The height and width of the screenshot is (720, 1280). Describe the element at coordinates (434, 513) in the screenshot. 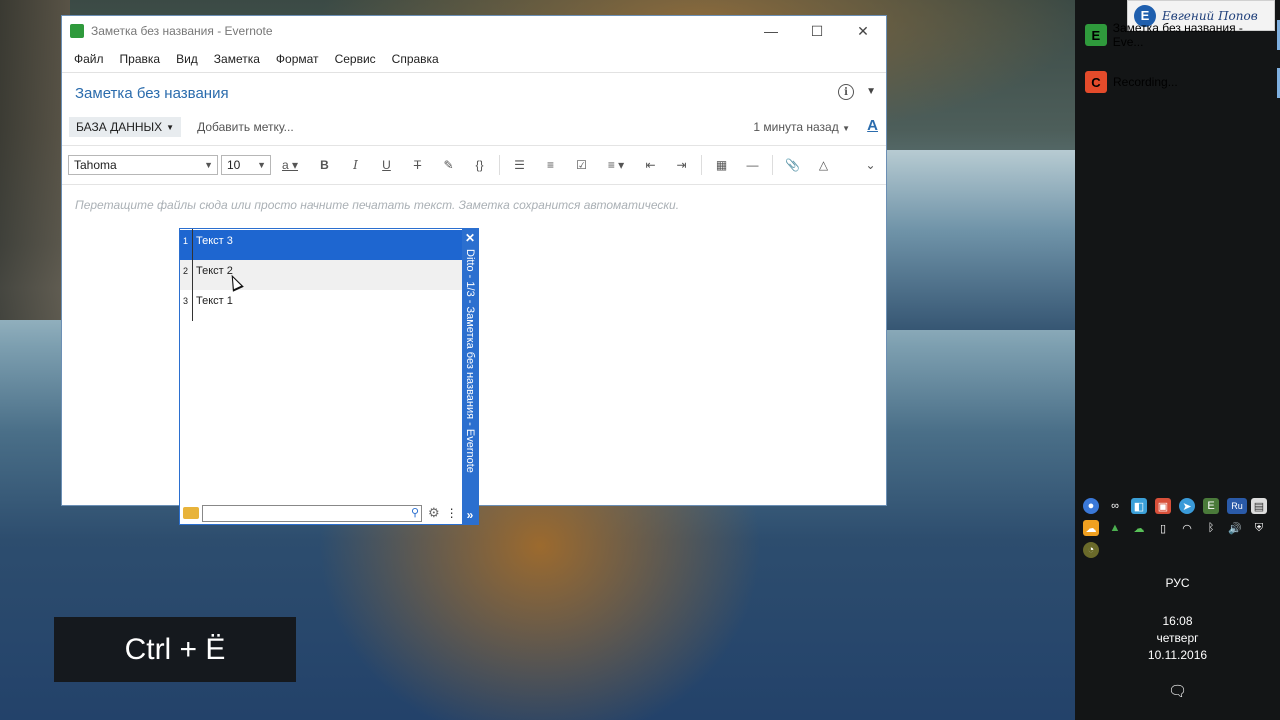

I see `gear-icon: ⚙` at that location.